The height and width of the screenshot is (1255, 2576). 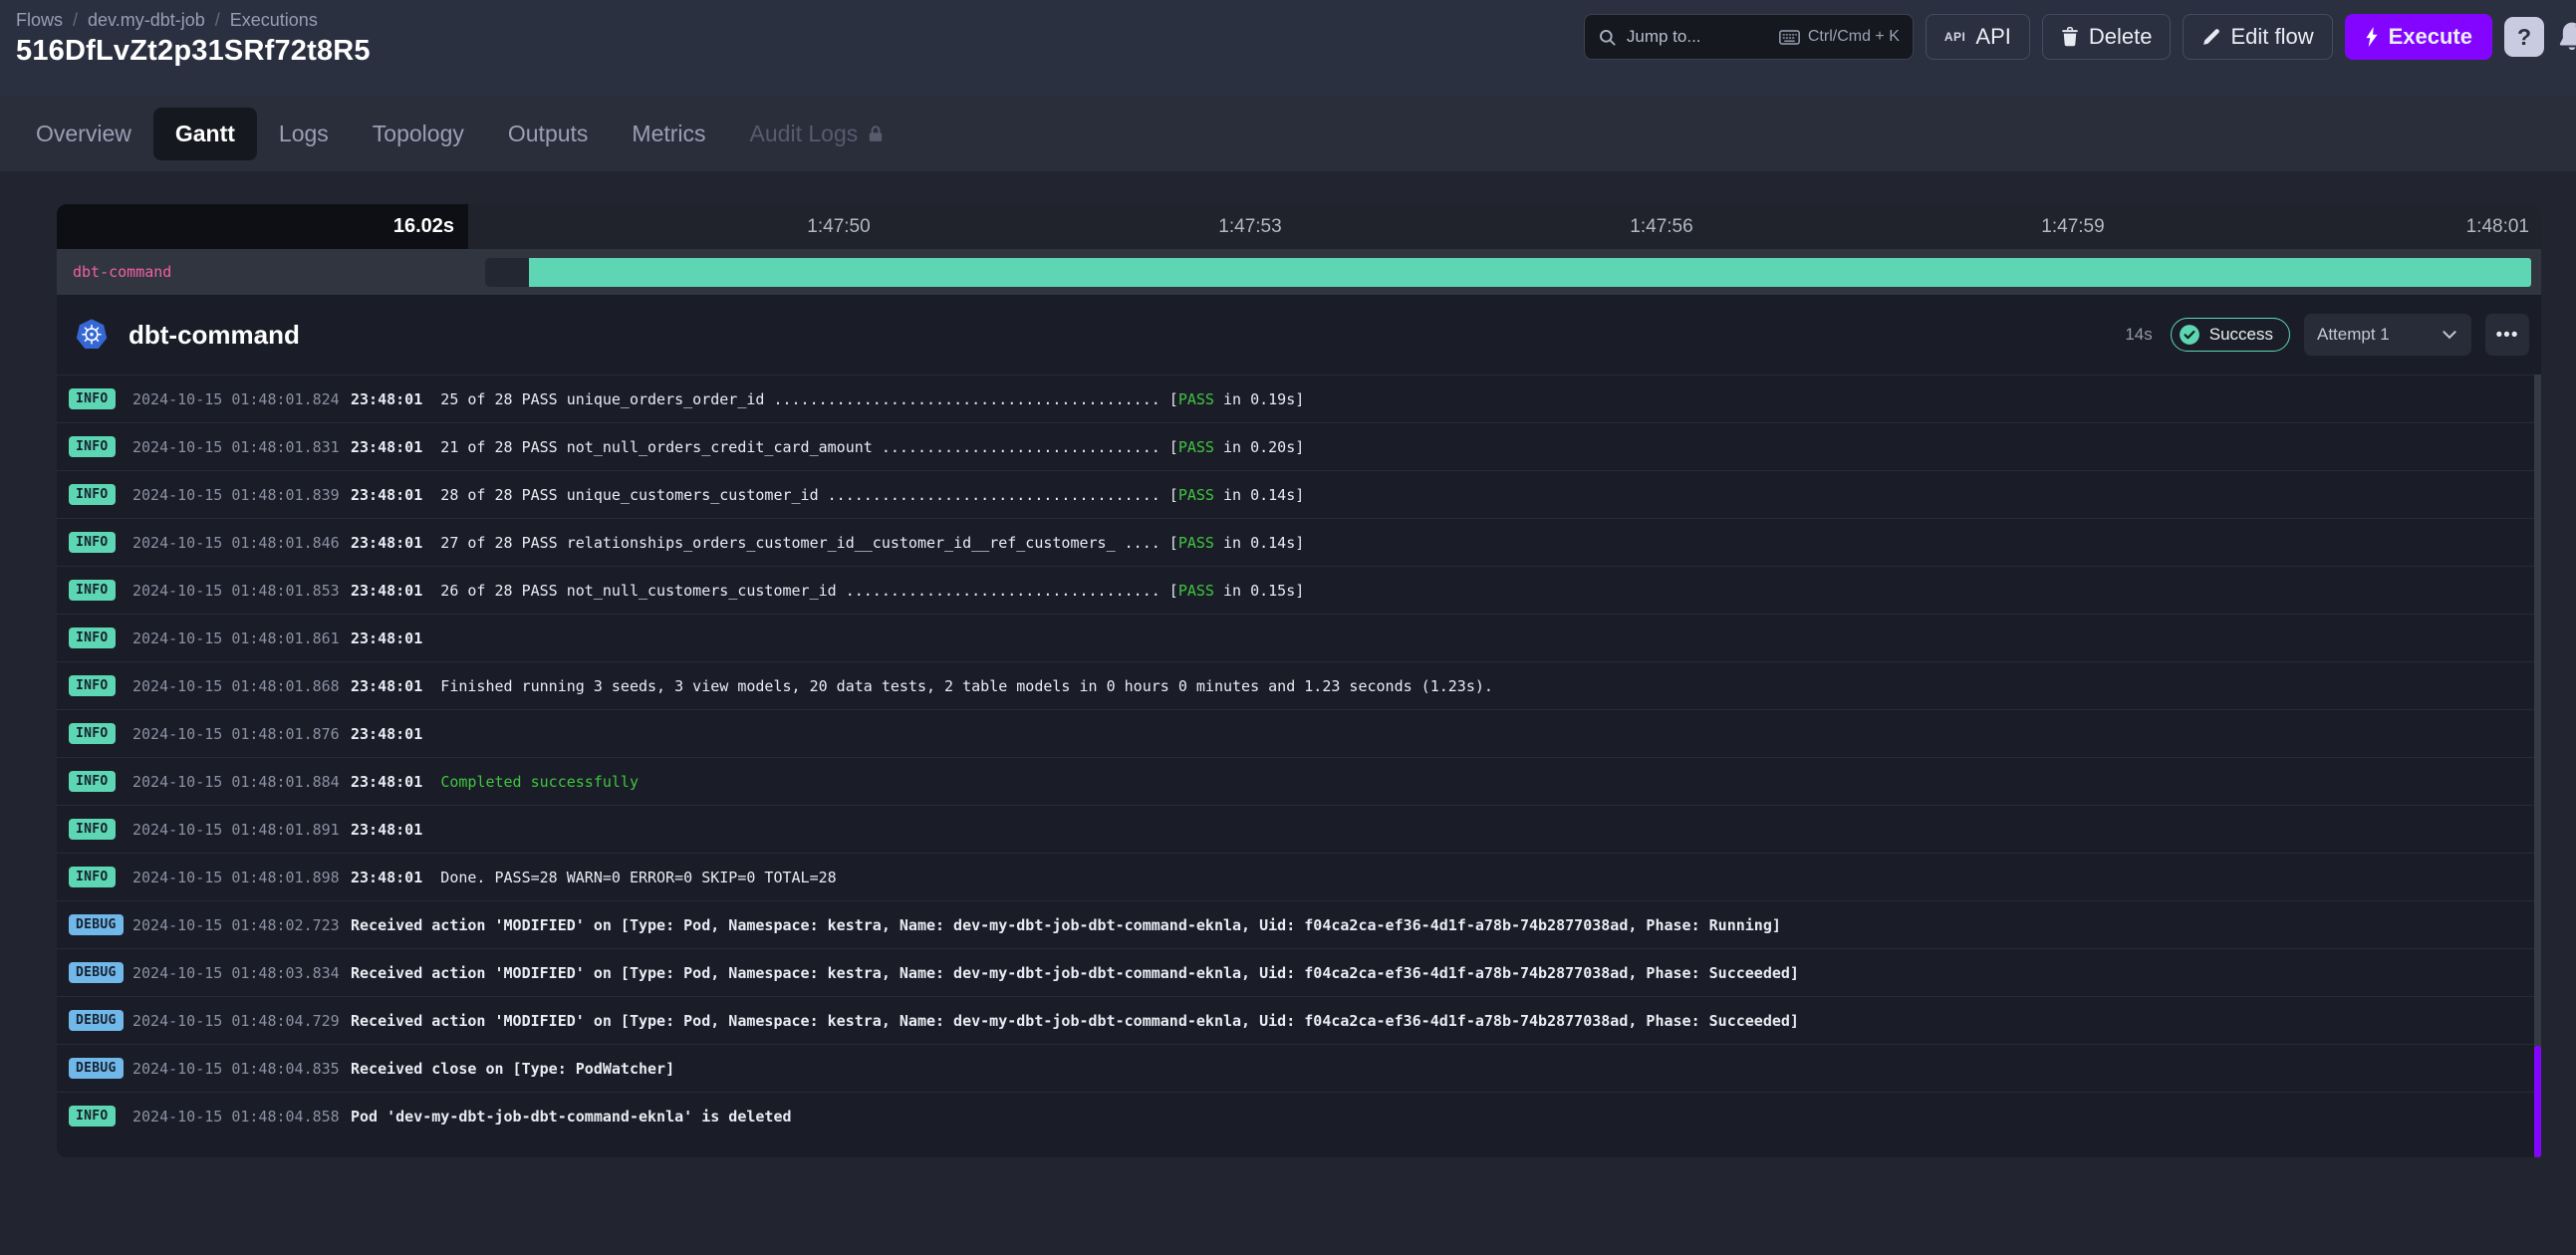 I want to click on log-level-badge: DEBUG, so click(x=96, y=924).